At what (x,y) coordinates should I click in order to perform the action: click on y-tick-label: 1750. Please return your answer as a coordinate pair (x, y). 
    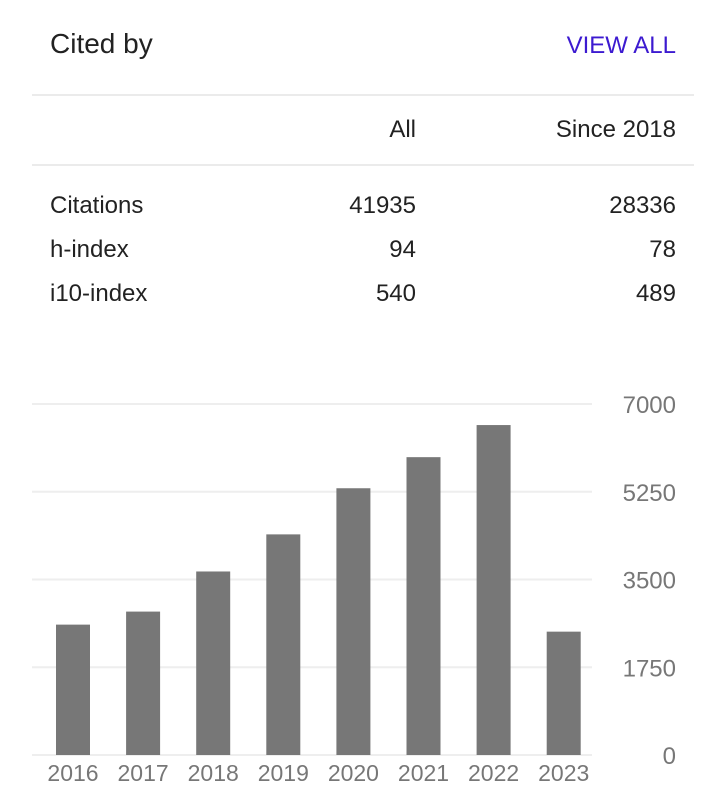
    Looking at the image, I should click on (649, 668).